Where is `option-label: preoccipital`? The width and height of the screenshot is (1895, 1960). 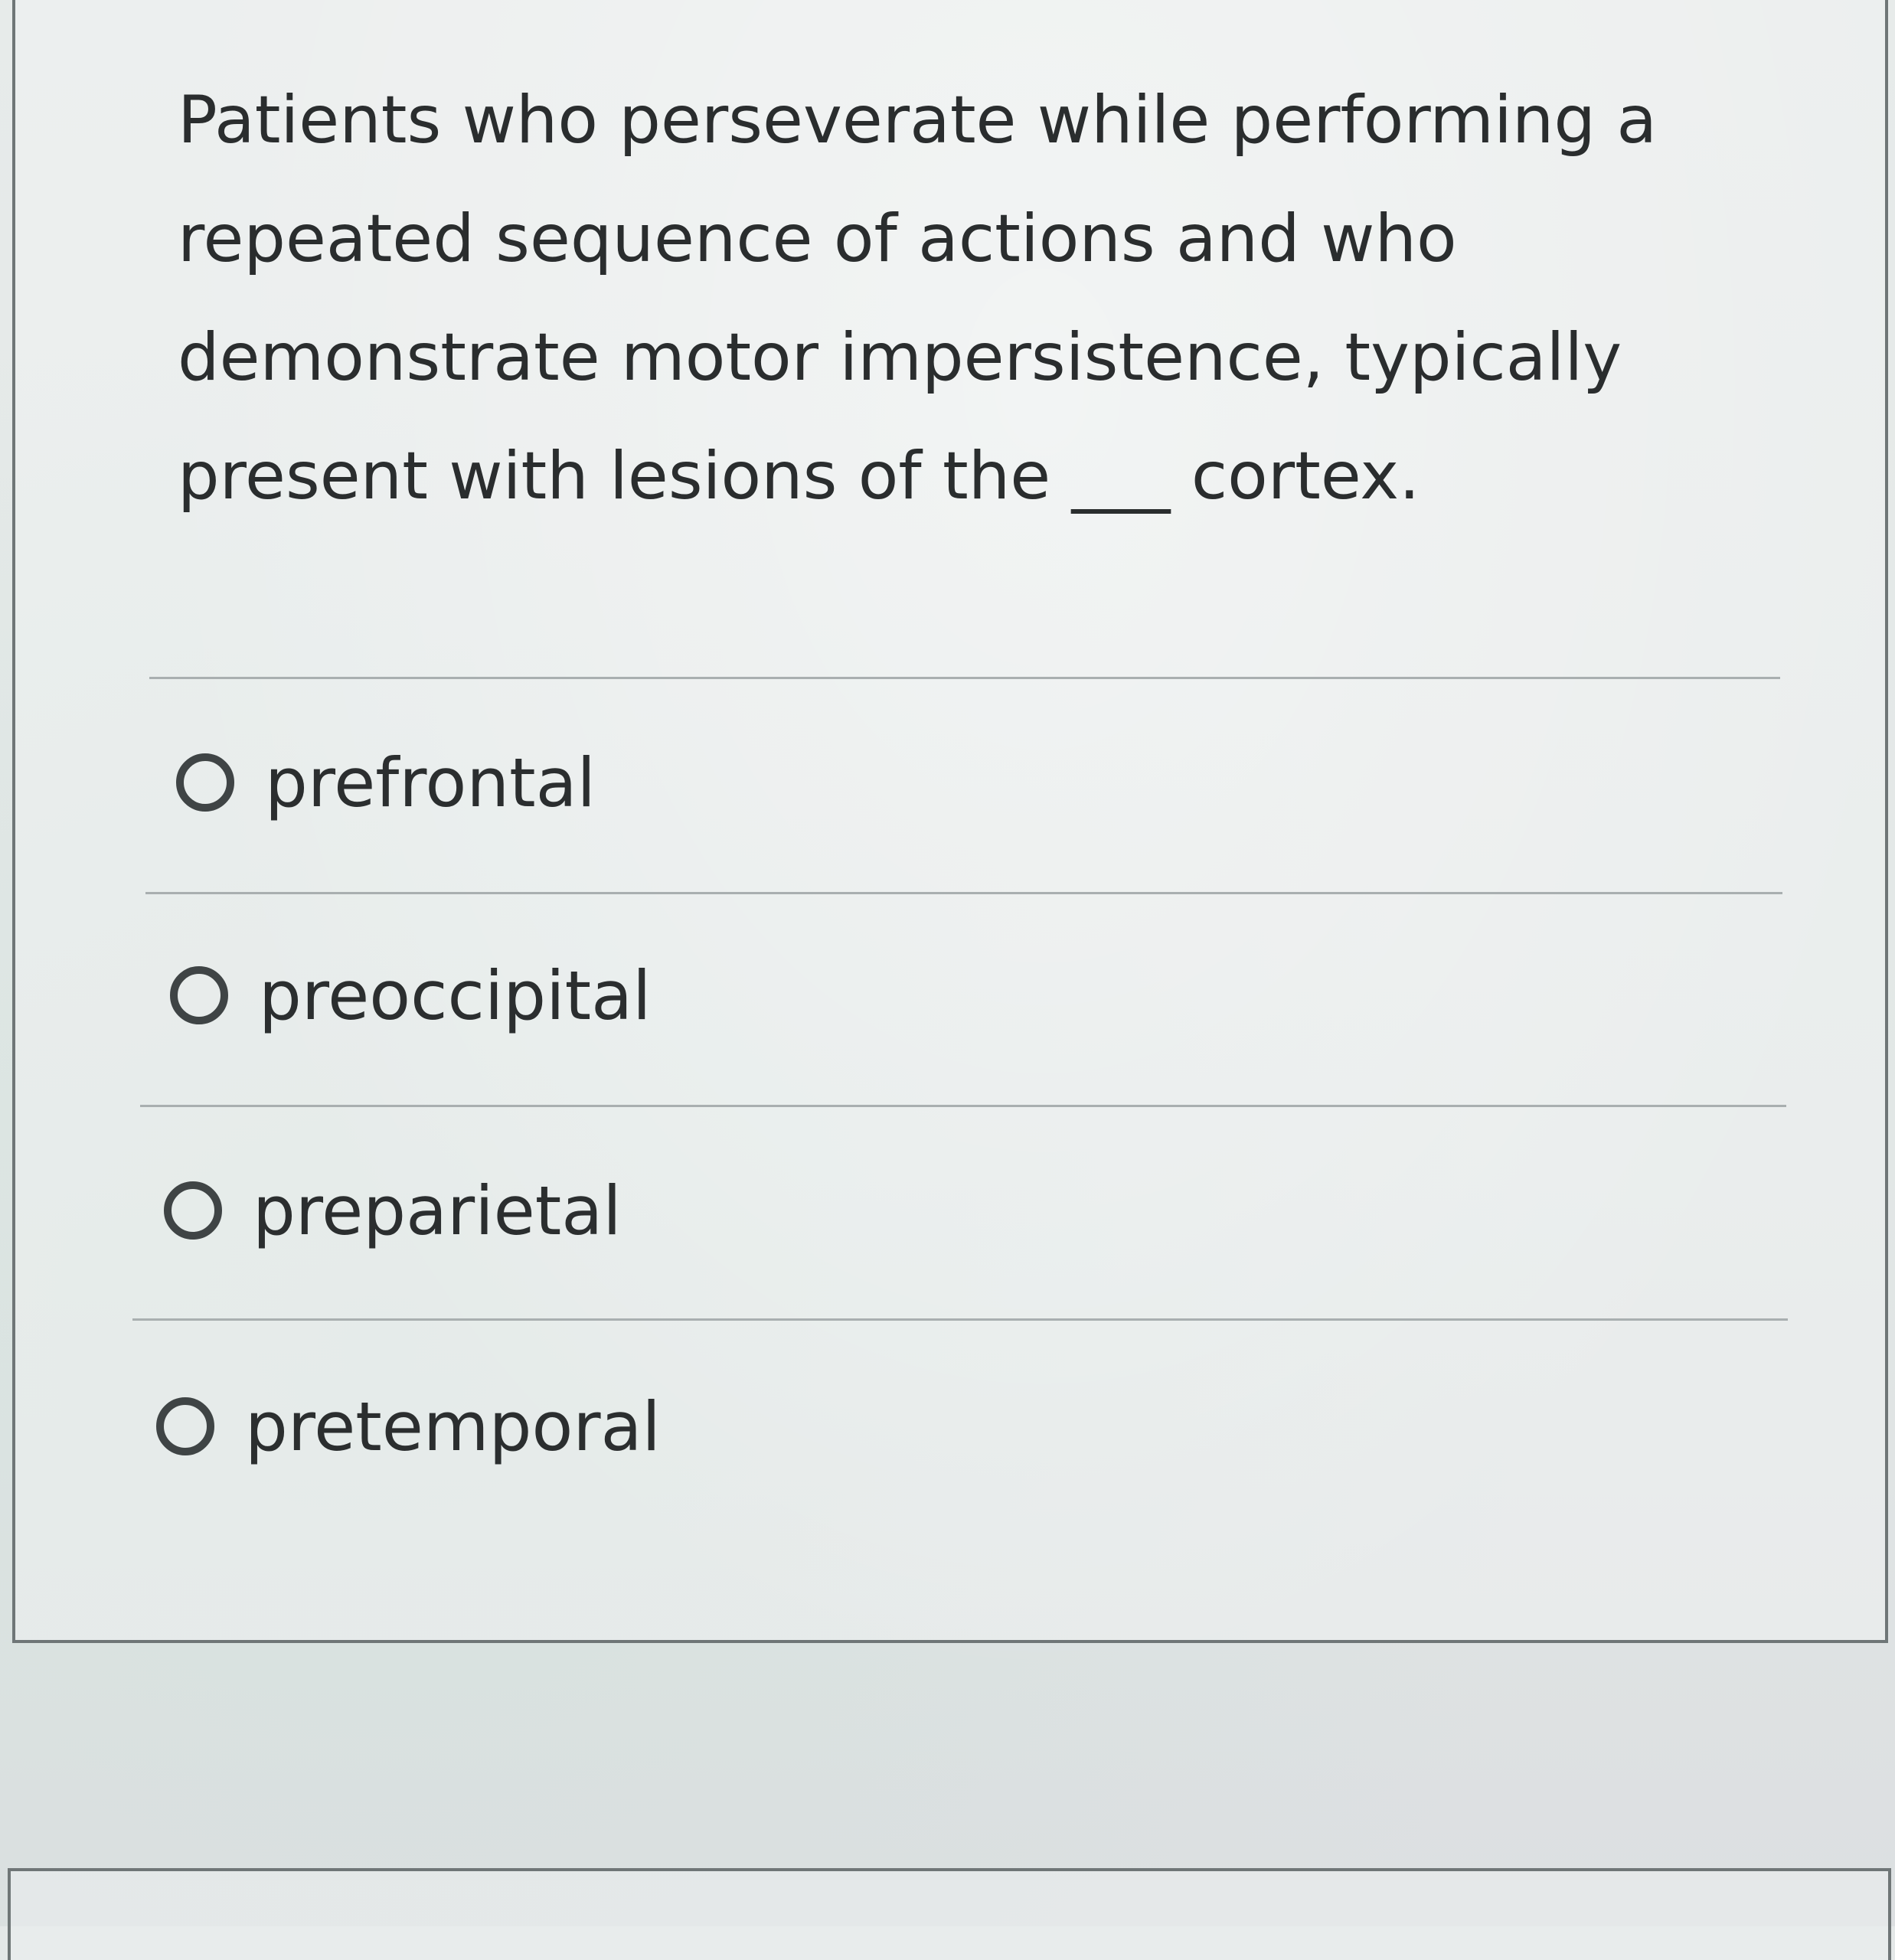
option-label: preoccipital is located at coordinates (456, 995).